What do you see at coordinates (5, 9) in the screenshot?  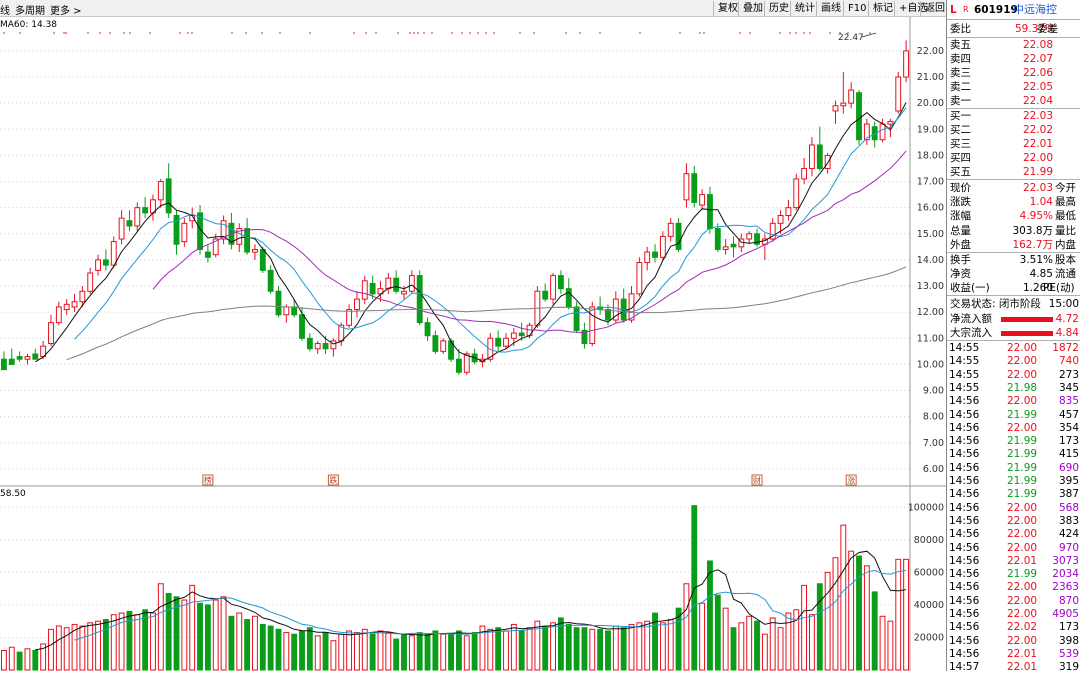 I see `tab-kline: 线` at bounding box center [5, 9].